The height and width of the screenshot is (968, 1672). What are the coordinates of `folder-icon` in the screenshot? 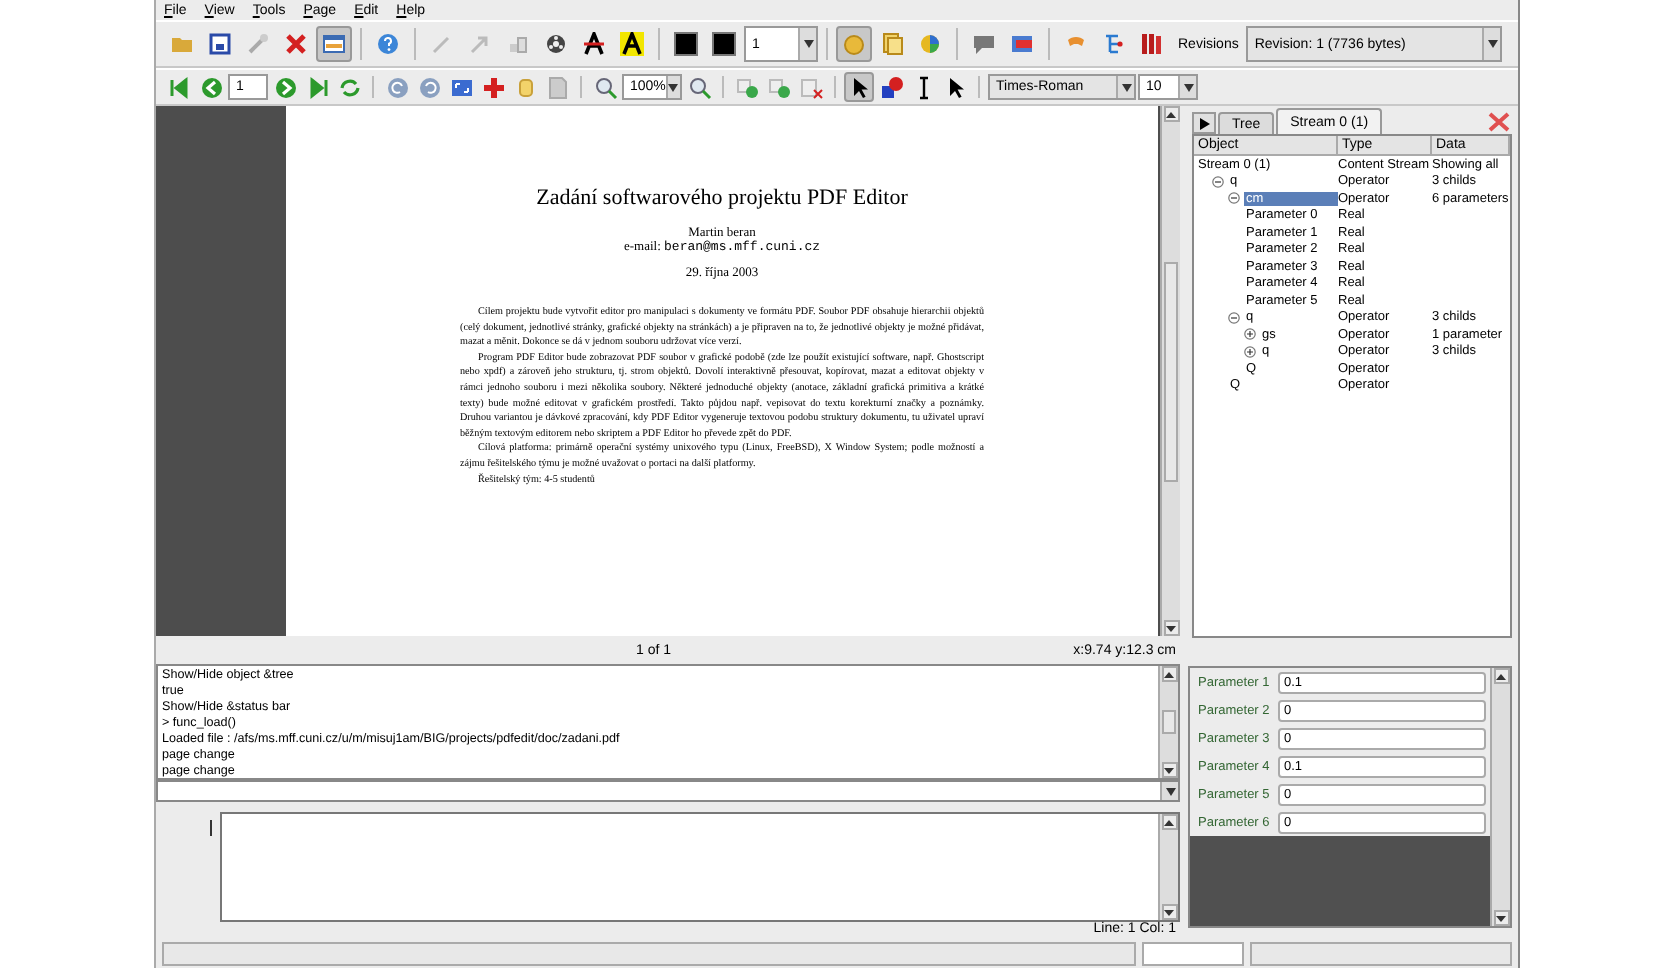 It's located at (182, 44).